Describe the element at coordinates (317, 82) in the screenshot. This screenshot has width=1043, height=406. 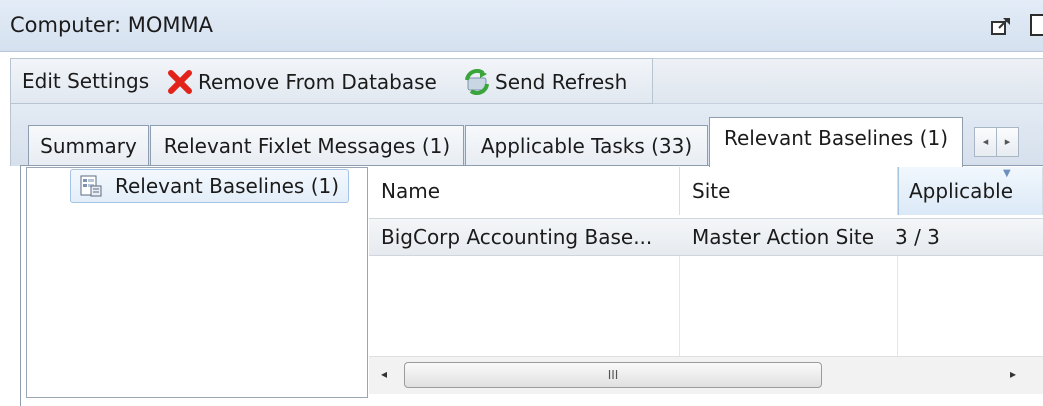
I see `remove-from-database-label: Remove From Database` at that location.